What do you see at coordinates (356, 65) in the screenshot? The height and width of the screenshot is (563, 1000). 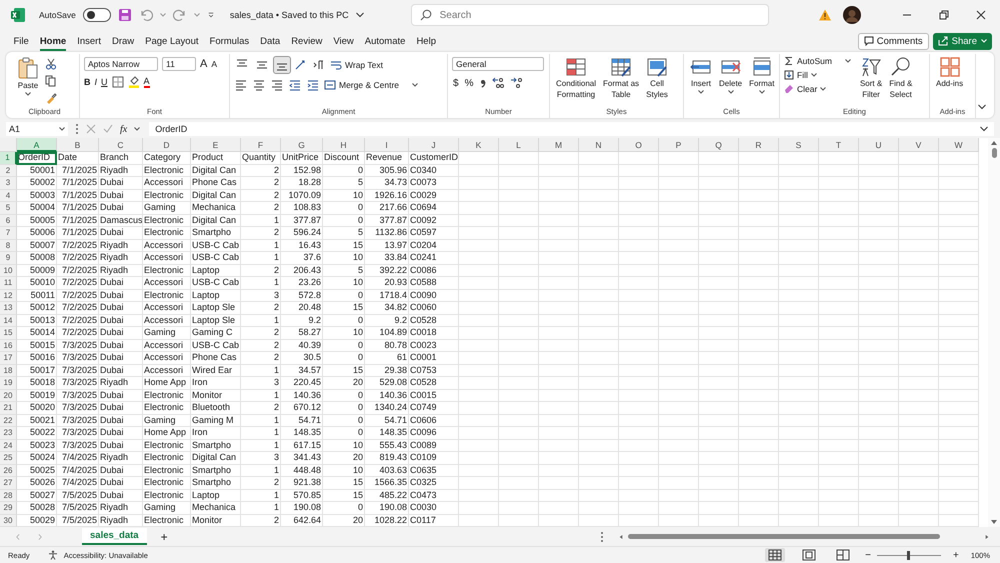 I see `wrap-text-button: Wrap Text` at bounding box center [356, 65].